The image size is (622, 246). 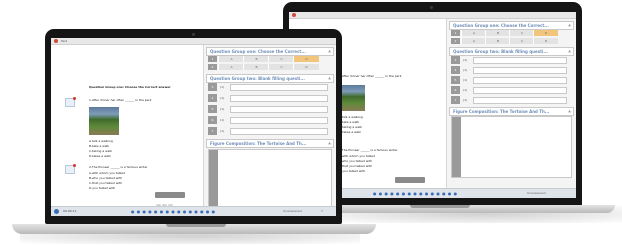 What do you see at coordinates (279, 131) in the screenshot?
I see `front-fill-row-7-input` at bounding box center [279, 131].